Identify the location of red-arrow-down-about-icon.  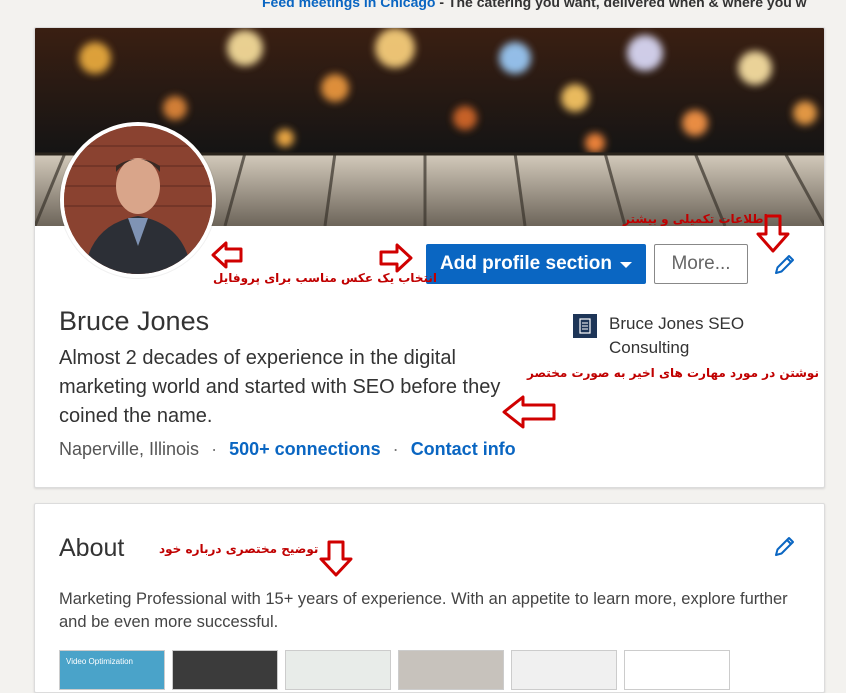
(336, 558).